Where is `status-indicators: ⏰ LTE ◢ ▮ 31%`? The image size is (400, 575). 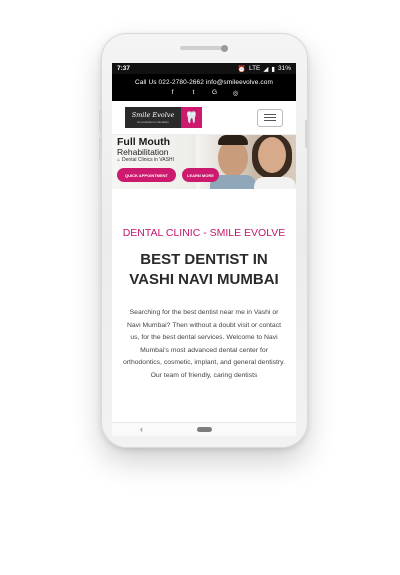
status-indicators: ⏰ LTE ◢ ▮ 31% is located at coordinates (264, 69).